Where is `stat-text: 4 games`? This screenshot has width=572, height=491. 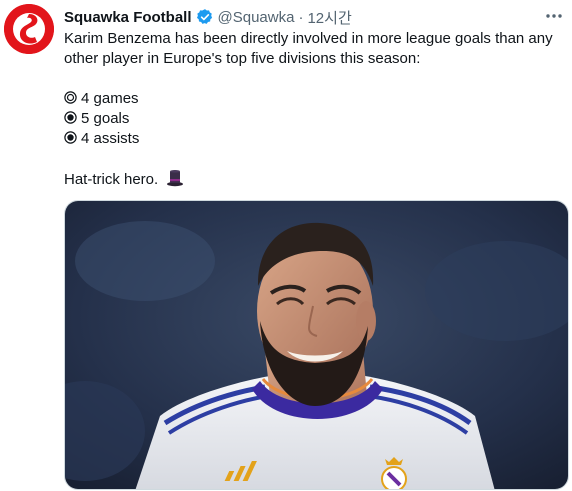
stat-text: 4 games is located at coordinates (110, 98).